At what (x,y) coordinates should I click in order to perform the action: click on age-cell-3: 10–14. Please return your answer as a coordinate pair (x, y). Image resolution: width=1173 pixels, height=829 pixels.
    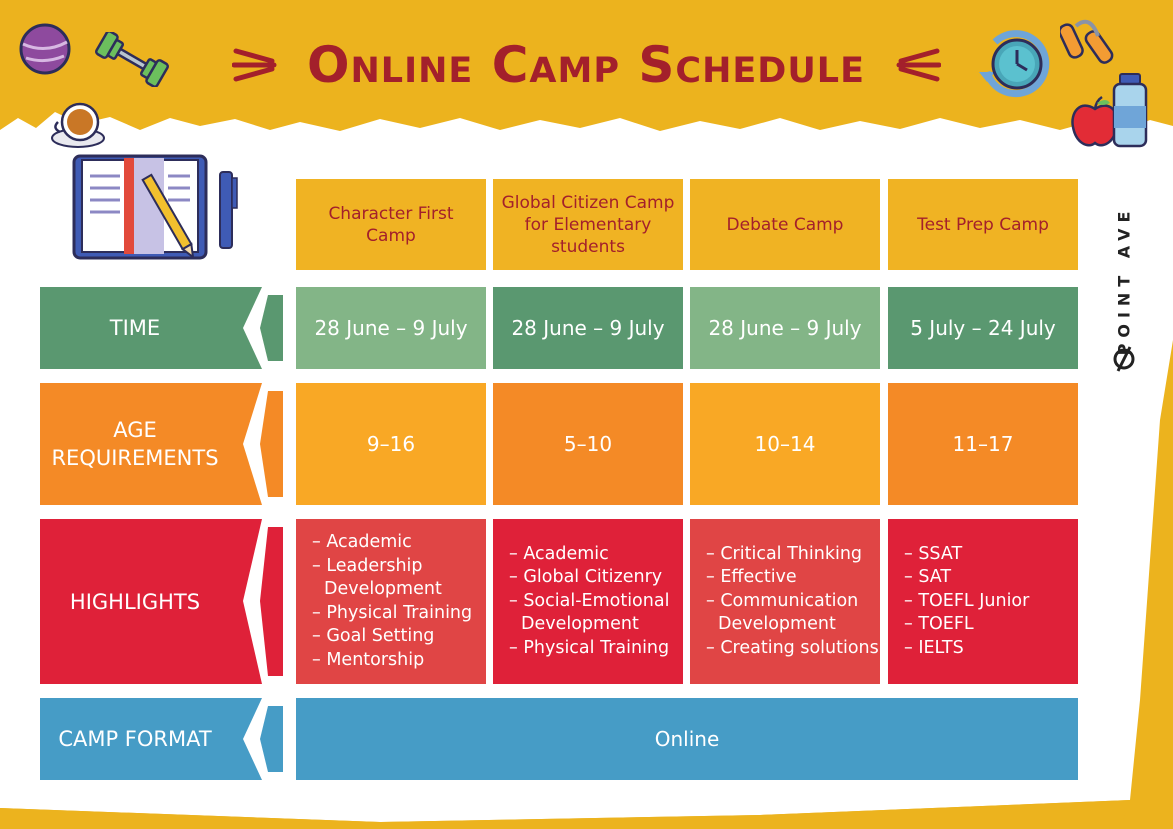
    Looking at the image, I should click on (785, 444).